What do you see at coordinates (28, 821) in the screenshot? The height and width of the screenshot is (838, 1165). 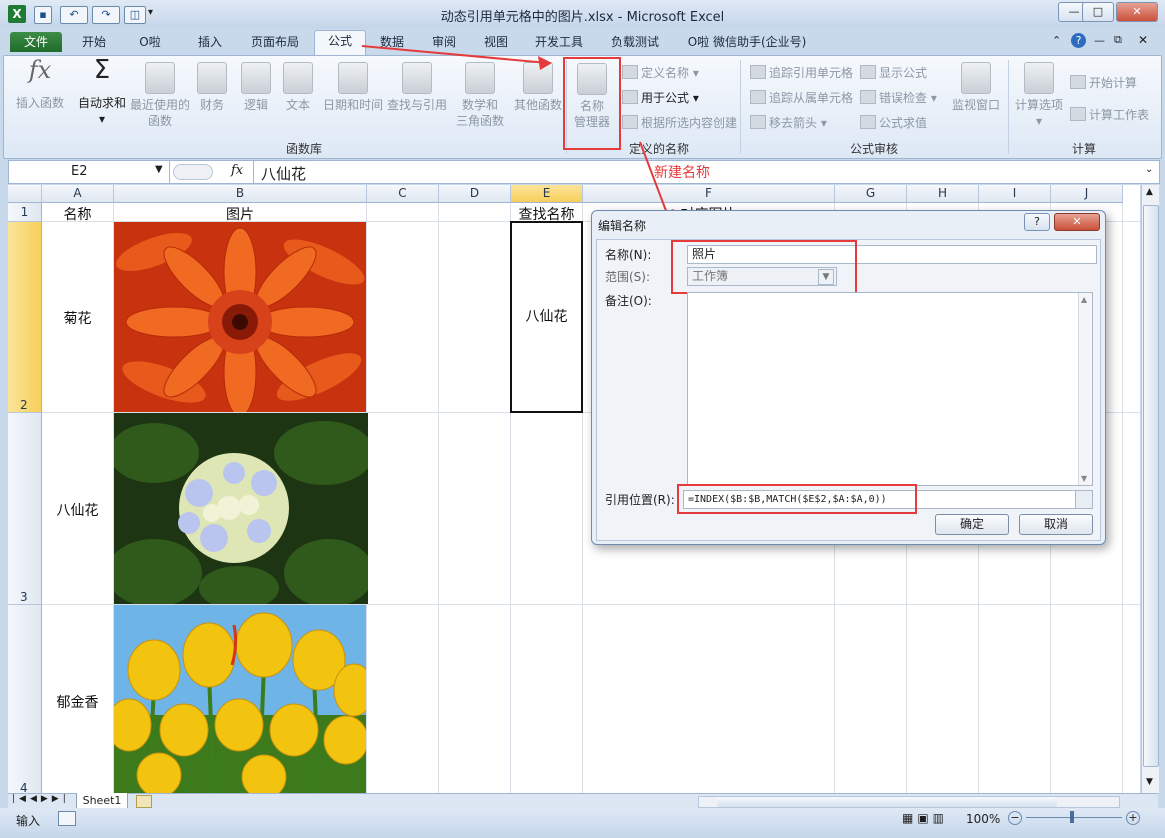 I see `status-mode: 输入` at bounding box center [28, 821].